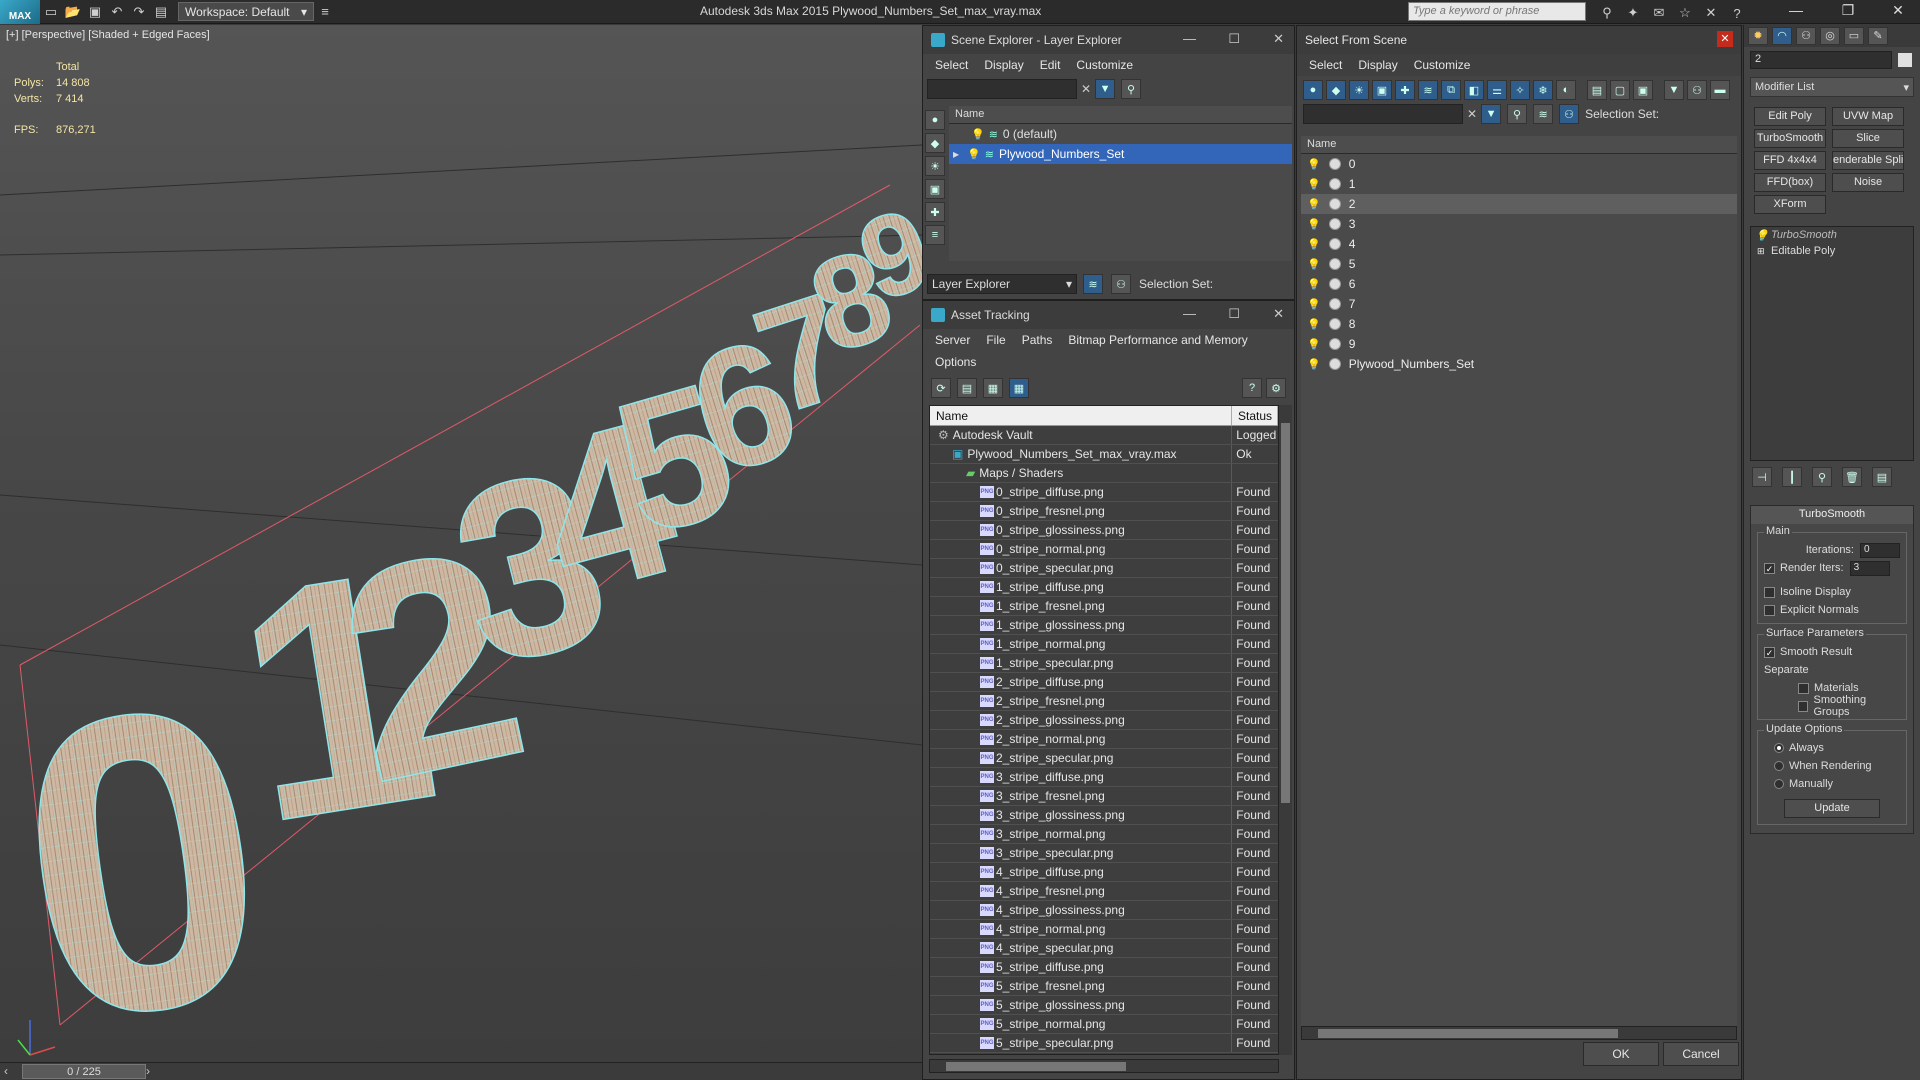  Describe the element at coordinates (325, 12) in the screenshot. I see `workspace-menu-icon: ≡` at that location.